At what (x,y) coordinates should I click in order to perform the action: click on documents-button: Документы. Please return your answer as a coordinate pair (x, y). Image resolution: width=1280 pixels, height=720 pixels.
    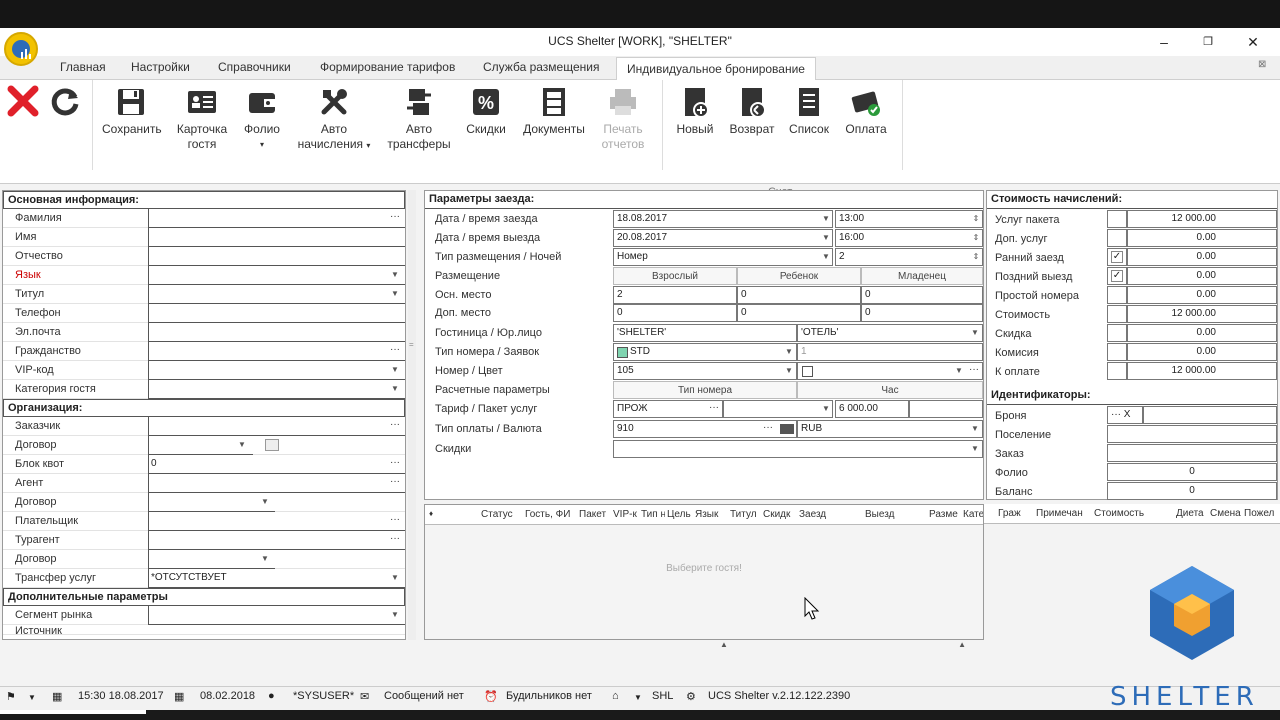
    Looking at the image, I should click on (554, 111).